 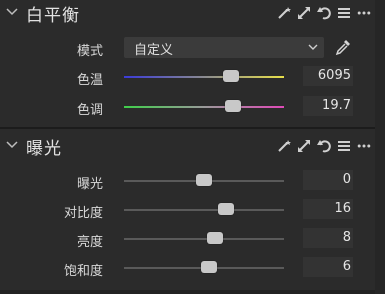 I want to click on temperature-slider-track, so click(x=204, y=77).